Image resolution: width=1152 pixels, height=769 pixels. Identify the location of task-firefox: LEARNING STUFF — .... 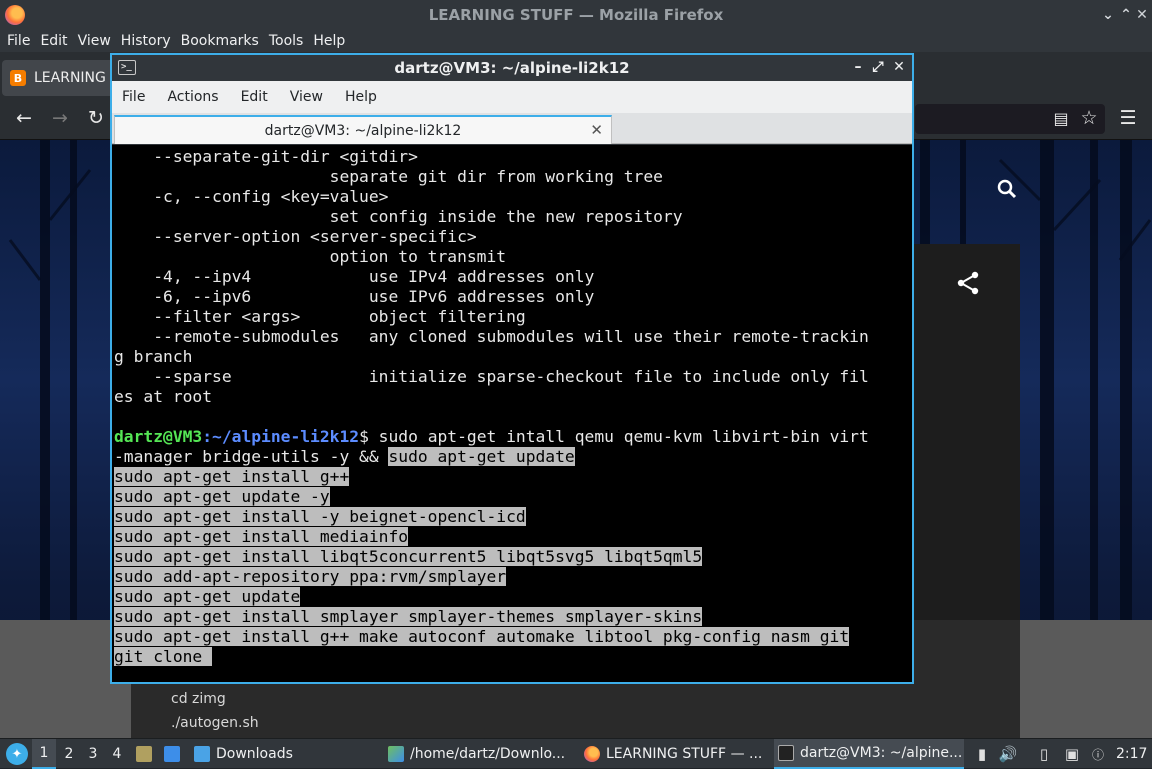
(677, 754).